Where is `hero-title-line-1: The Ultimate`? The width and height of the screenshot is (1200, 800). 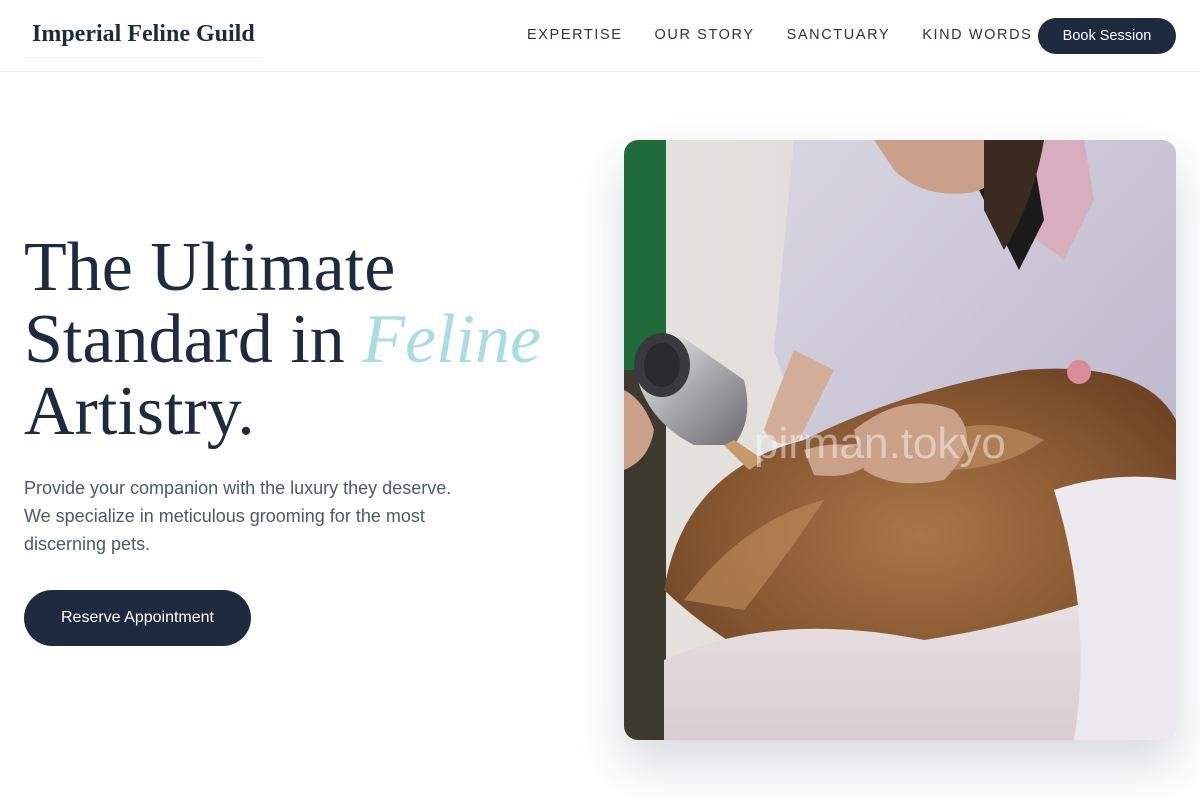 hero-title-line-1: The Ultimate is located at coordinates (210, 267).